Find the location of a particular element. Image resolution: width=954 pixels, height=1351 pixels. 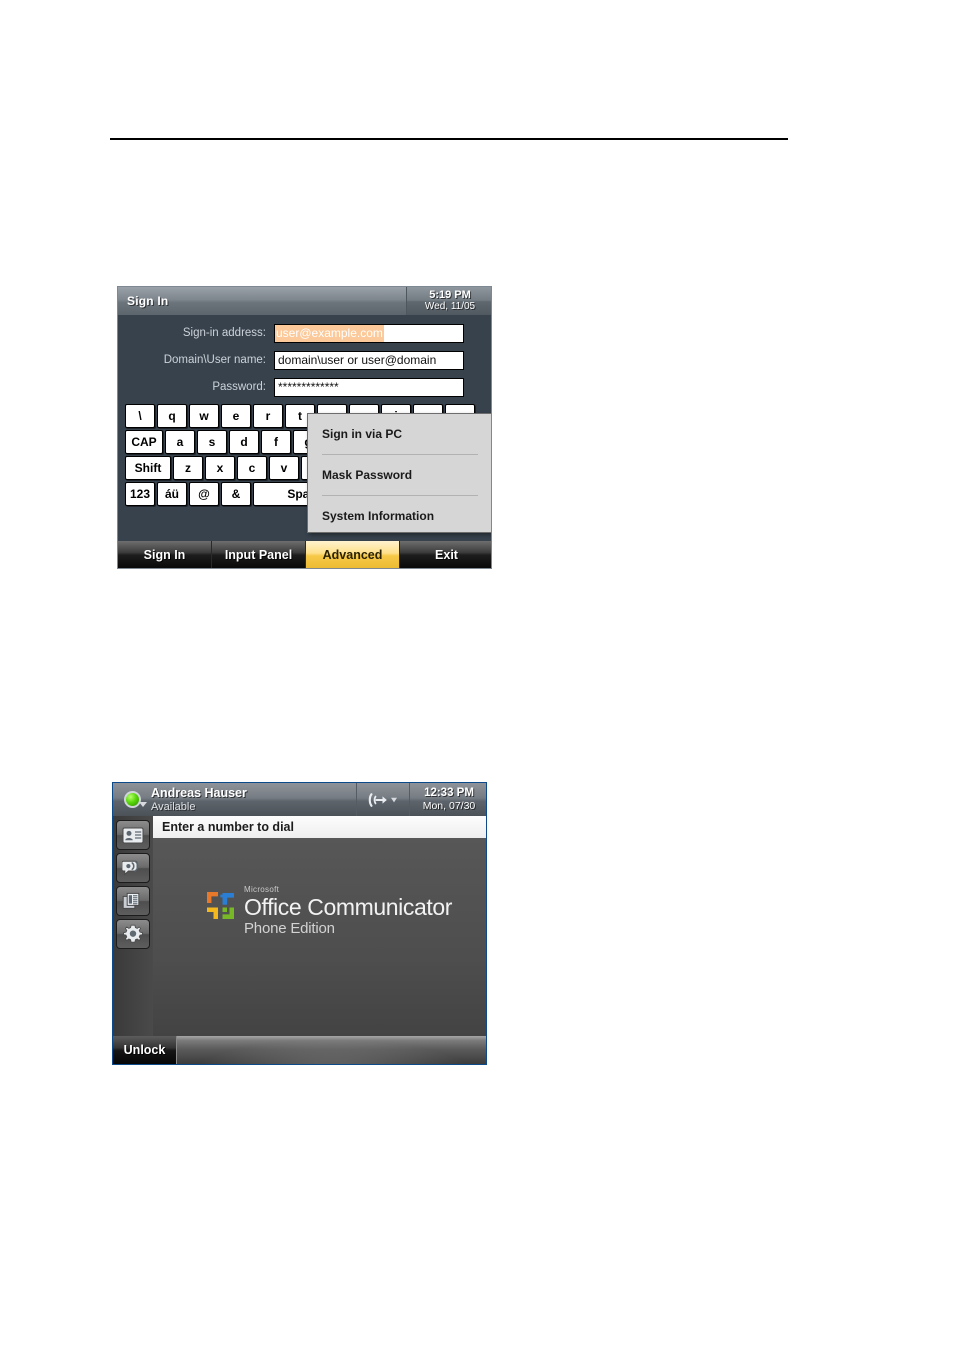

voicemail-icon is located at coordinates (130, 868).